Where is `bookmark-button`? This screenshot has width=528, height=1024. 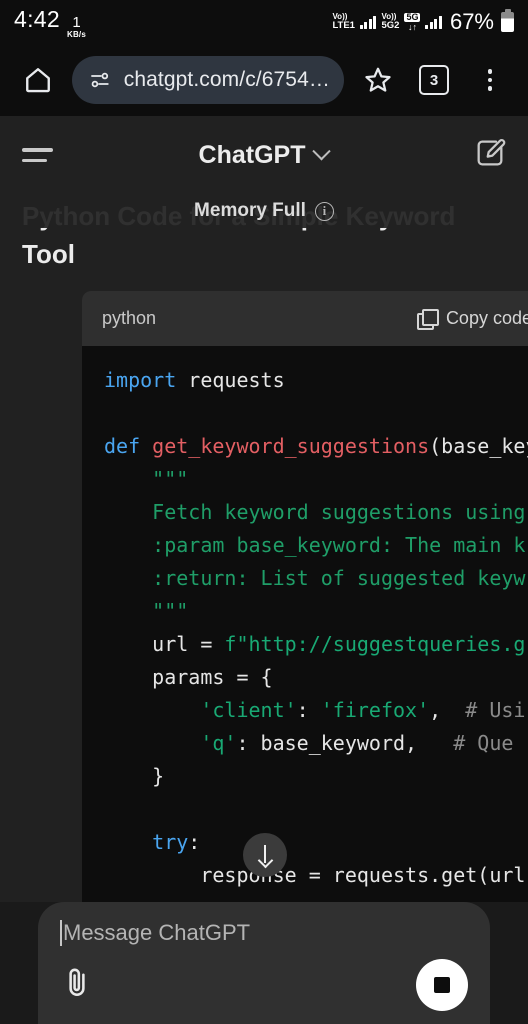
bookmark-button is located at coordinates (378, 80).